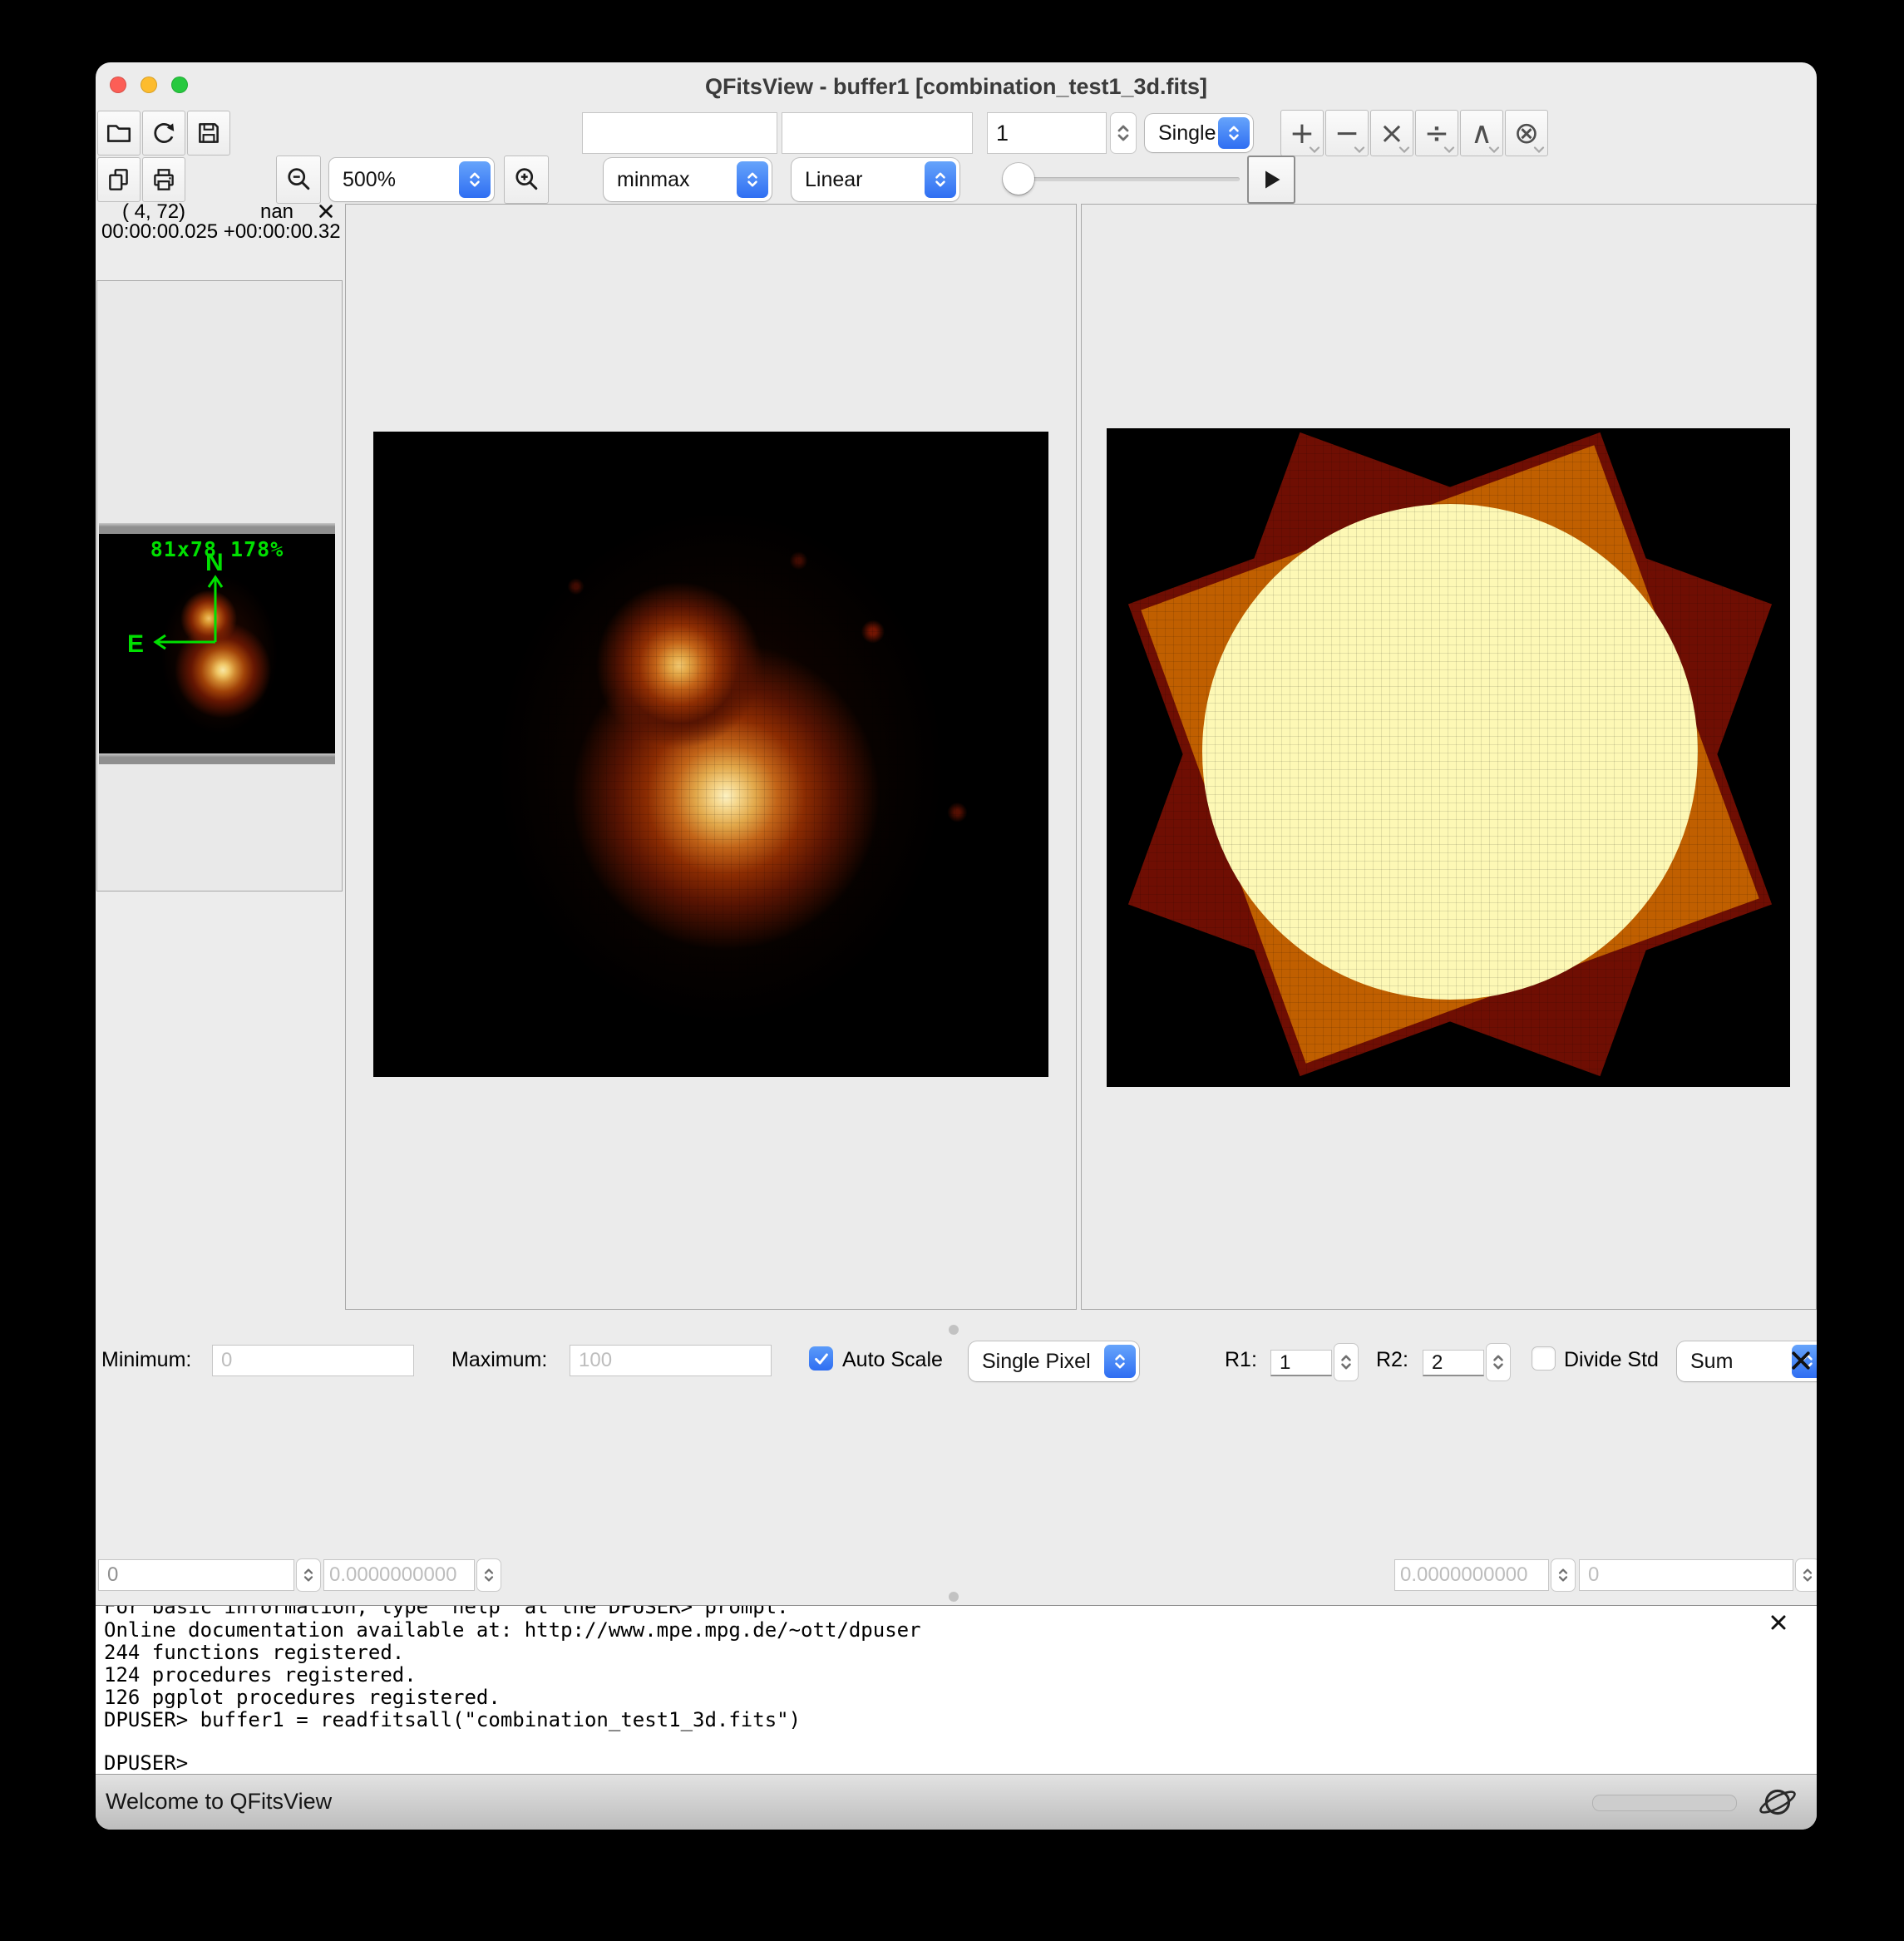 This screenshot has height=1941, width=1904. What do you see at coordinates (302, 1697) in the screenshot?
I see `console-line: 126 pgplot procedures registered.` at bounding box center [302, 1697].